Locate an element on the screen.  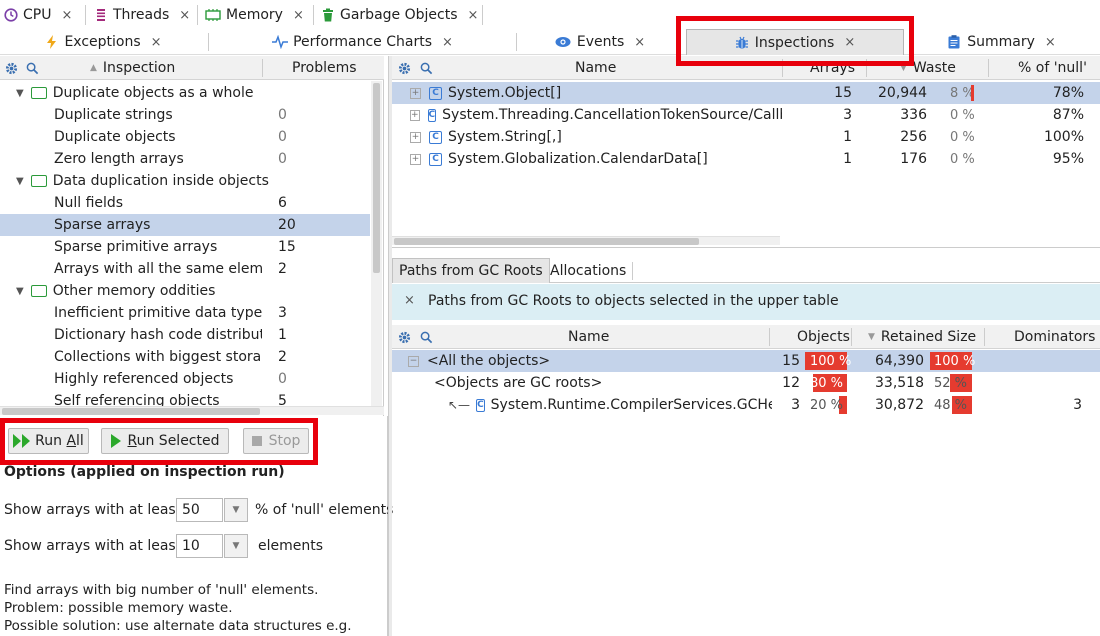
tree-row: Highly referenced objects 0 is located at coordinates (185, 379).